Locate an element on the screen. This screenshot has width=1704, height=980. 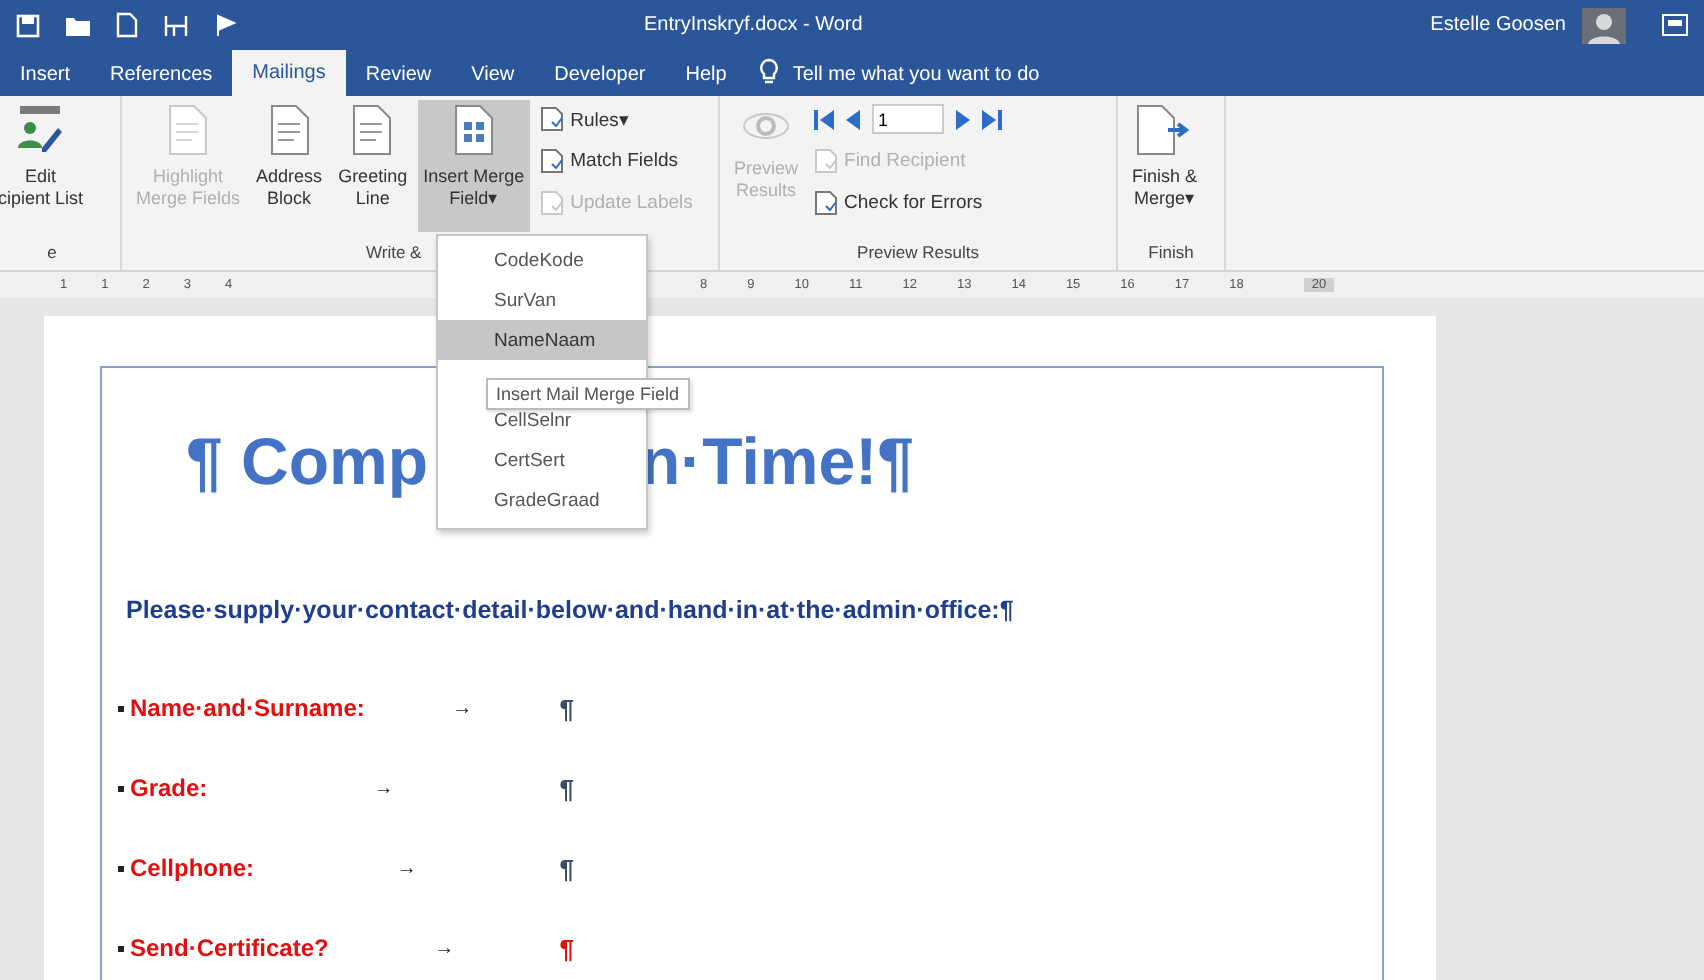
folder-icon is located at coordinates (78, 25).